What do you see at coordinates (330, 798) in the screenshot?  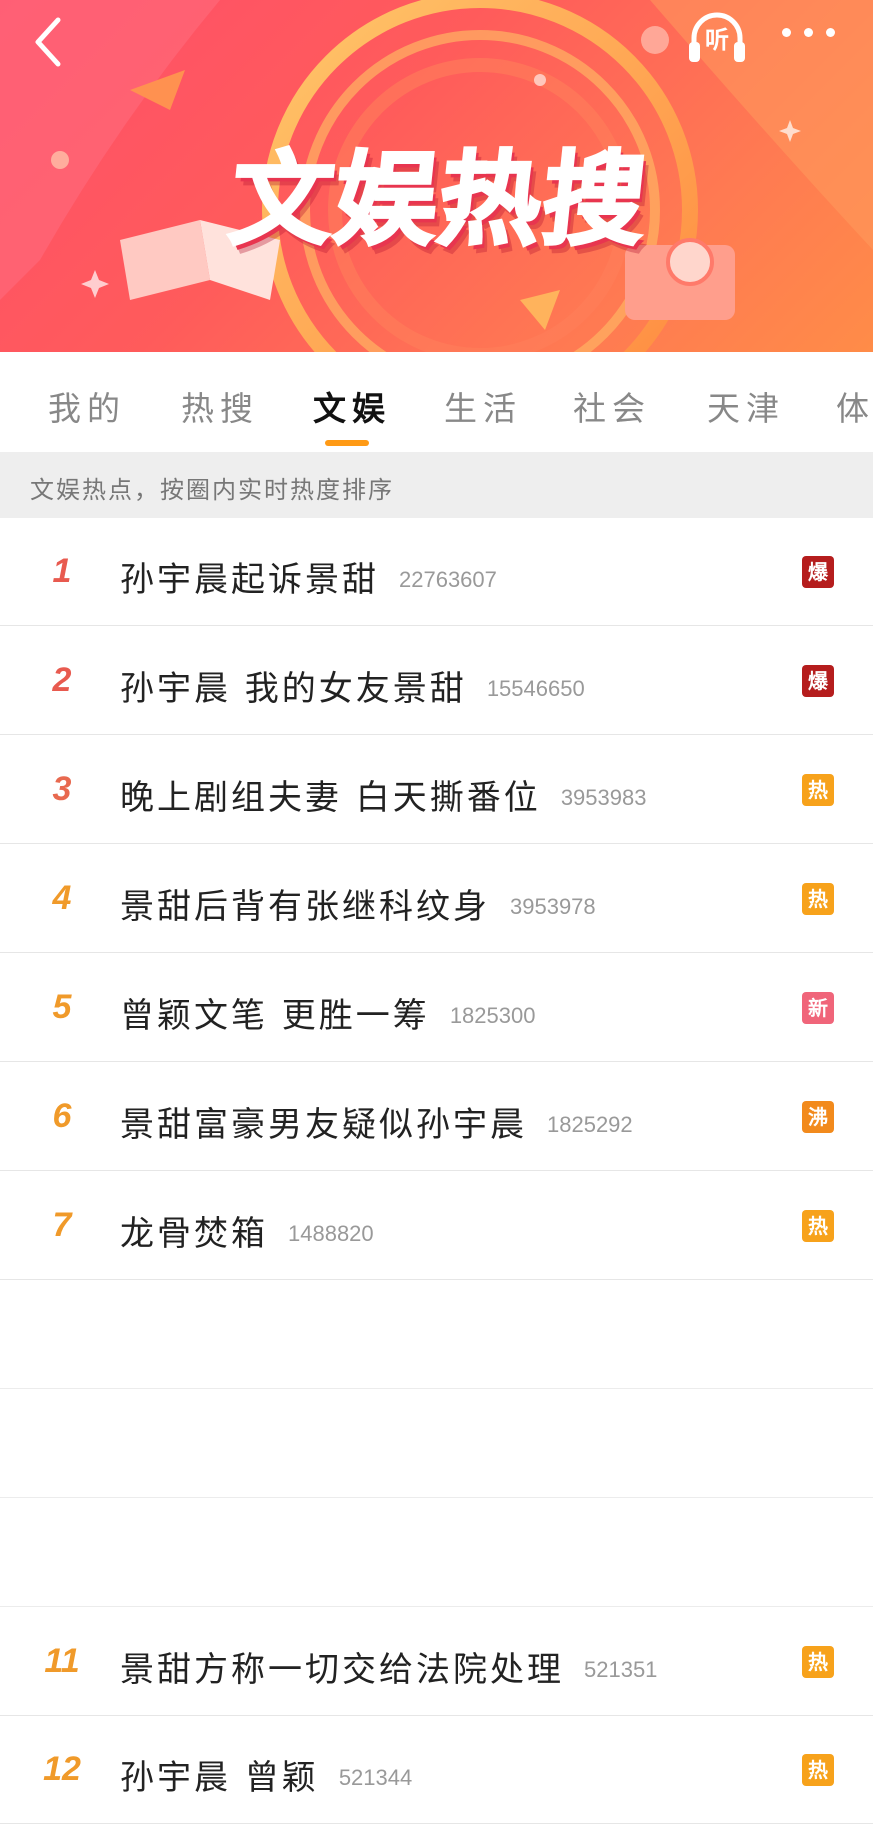 I see `topic-text: 晚上剧组夫妻 白天撕番位` at bounding box center [330, 798].